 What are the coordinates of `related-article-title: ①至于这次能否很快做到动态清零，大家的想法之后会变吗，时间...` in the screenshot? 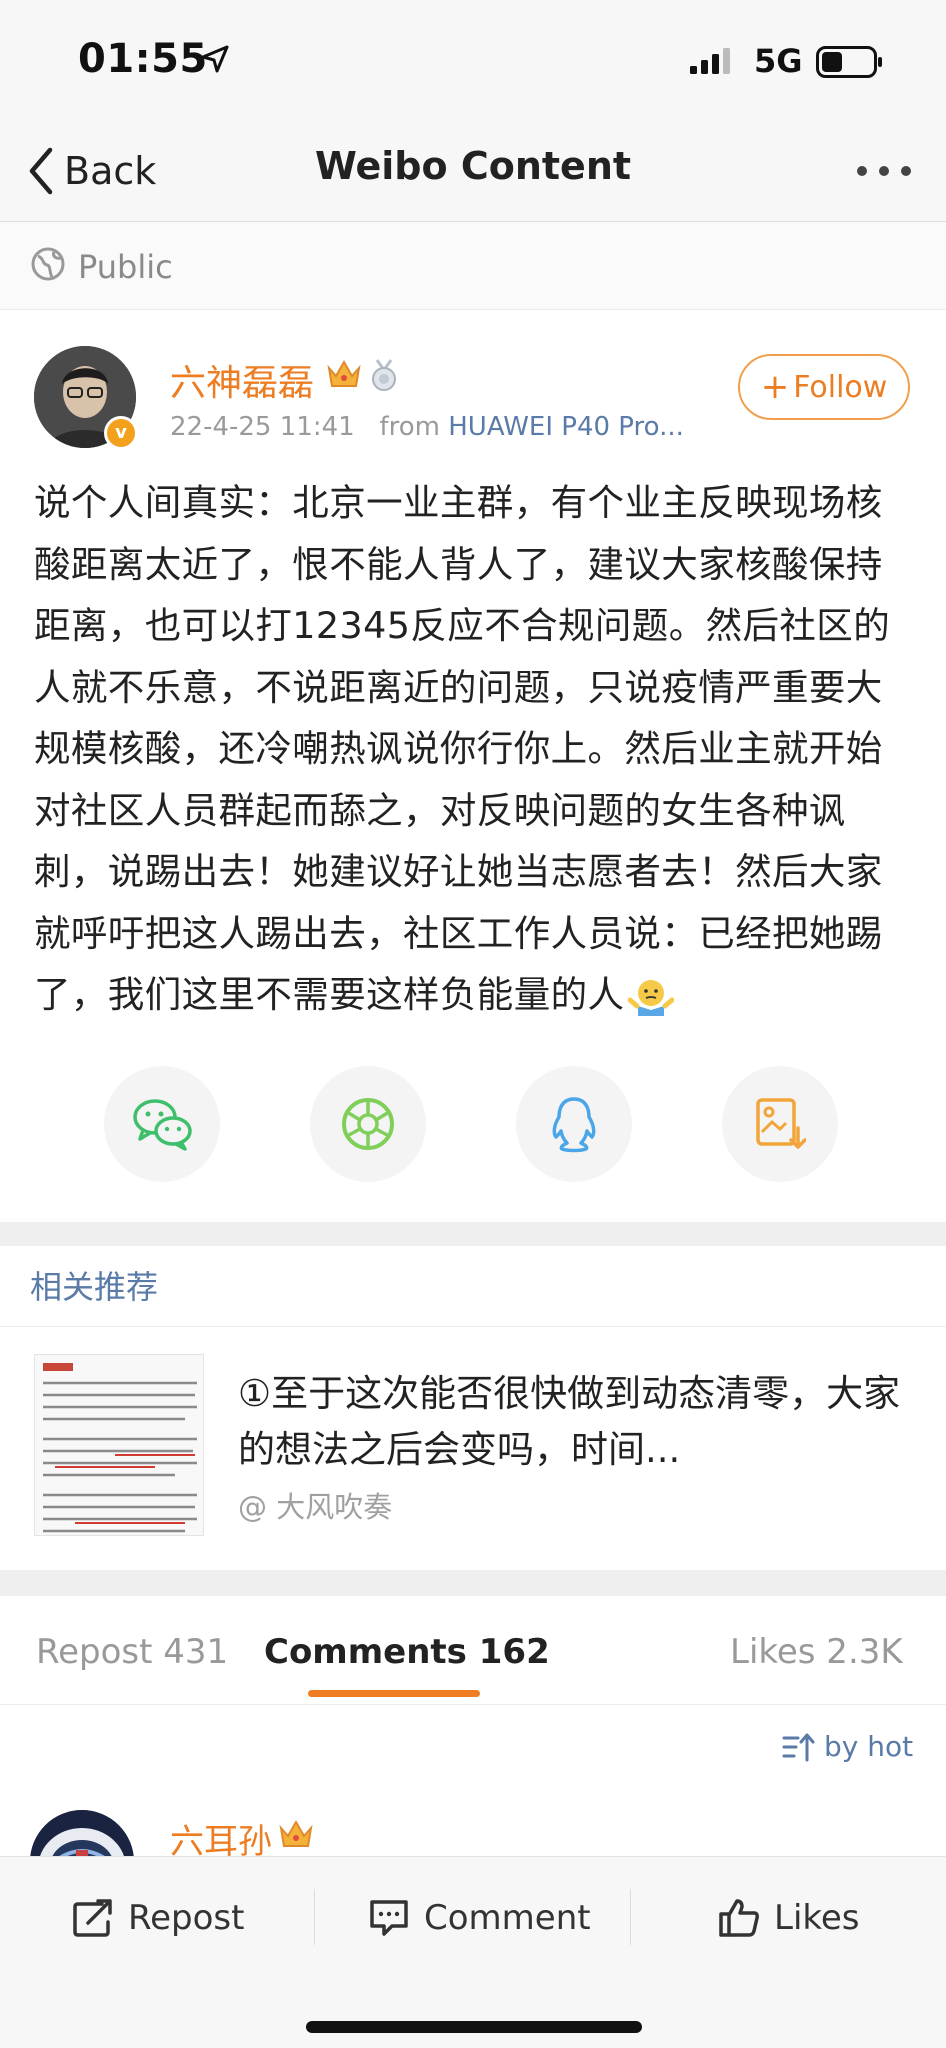 It's located at (578, 1422).